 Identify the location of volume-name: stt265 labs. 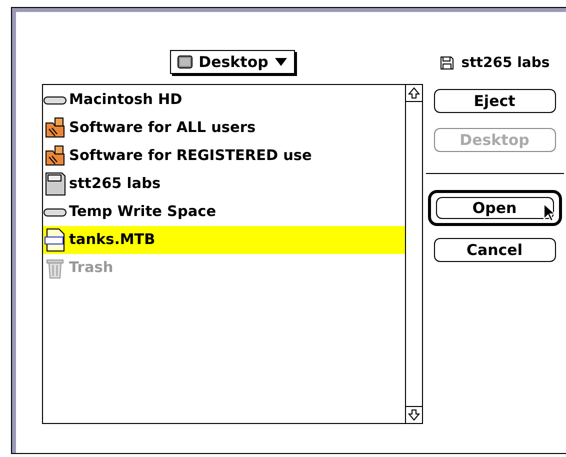
(505, 63).